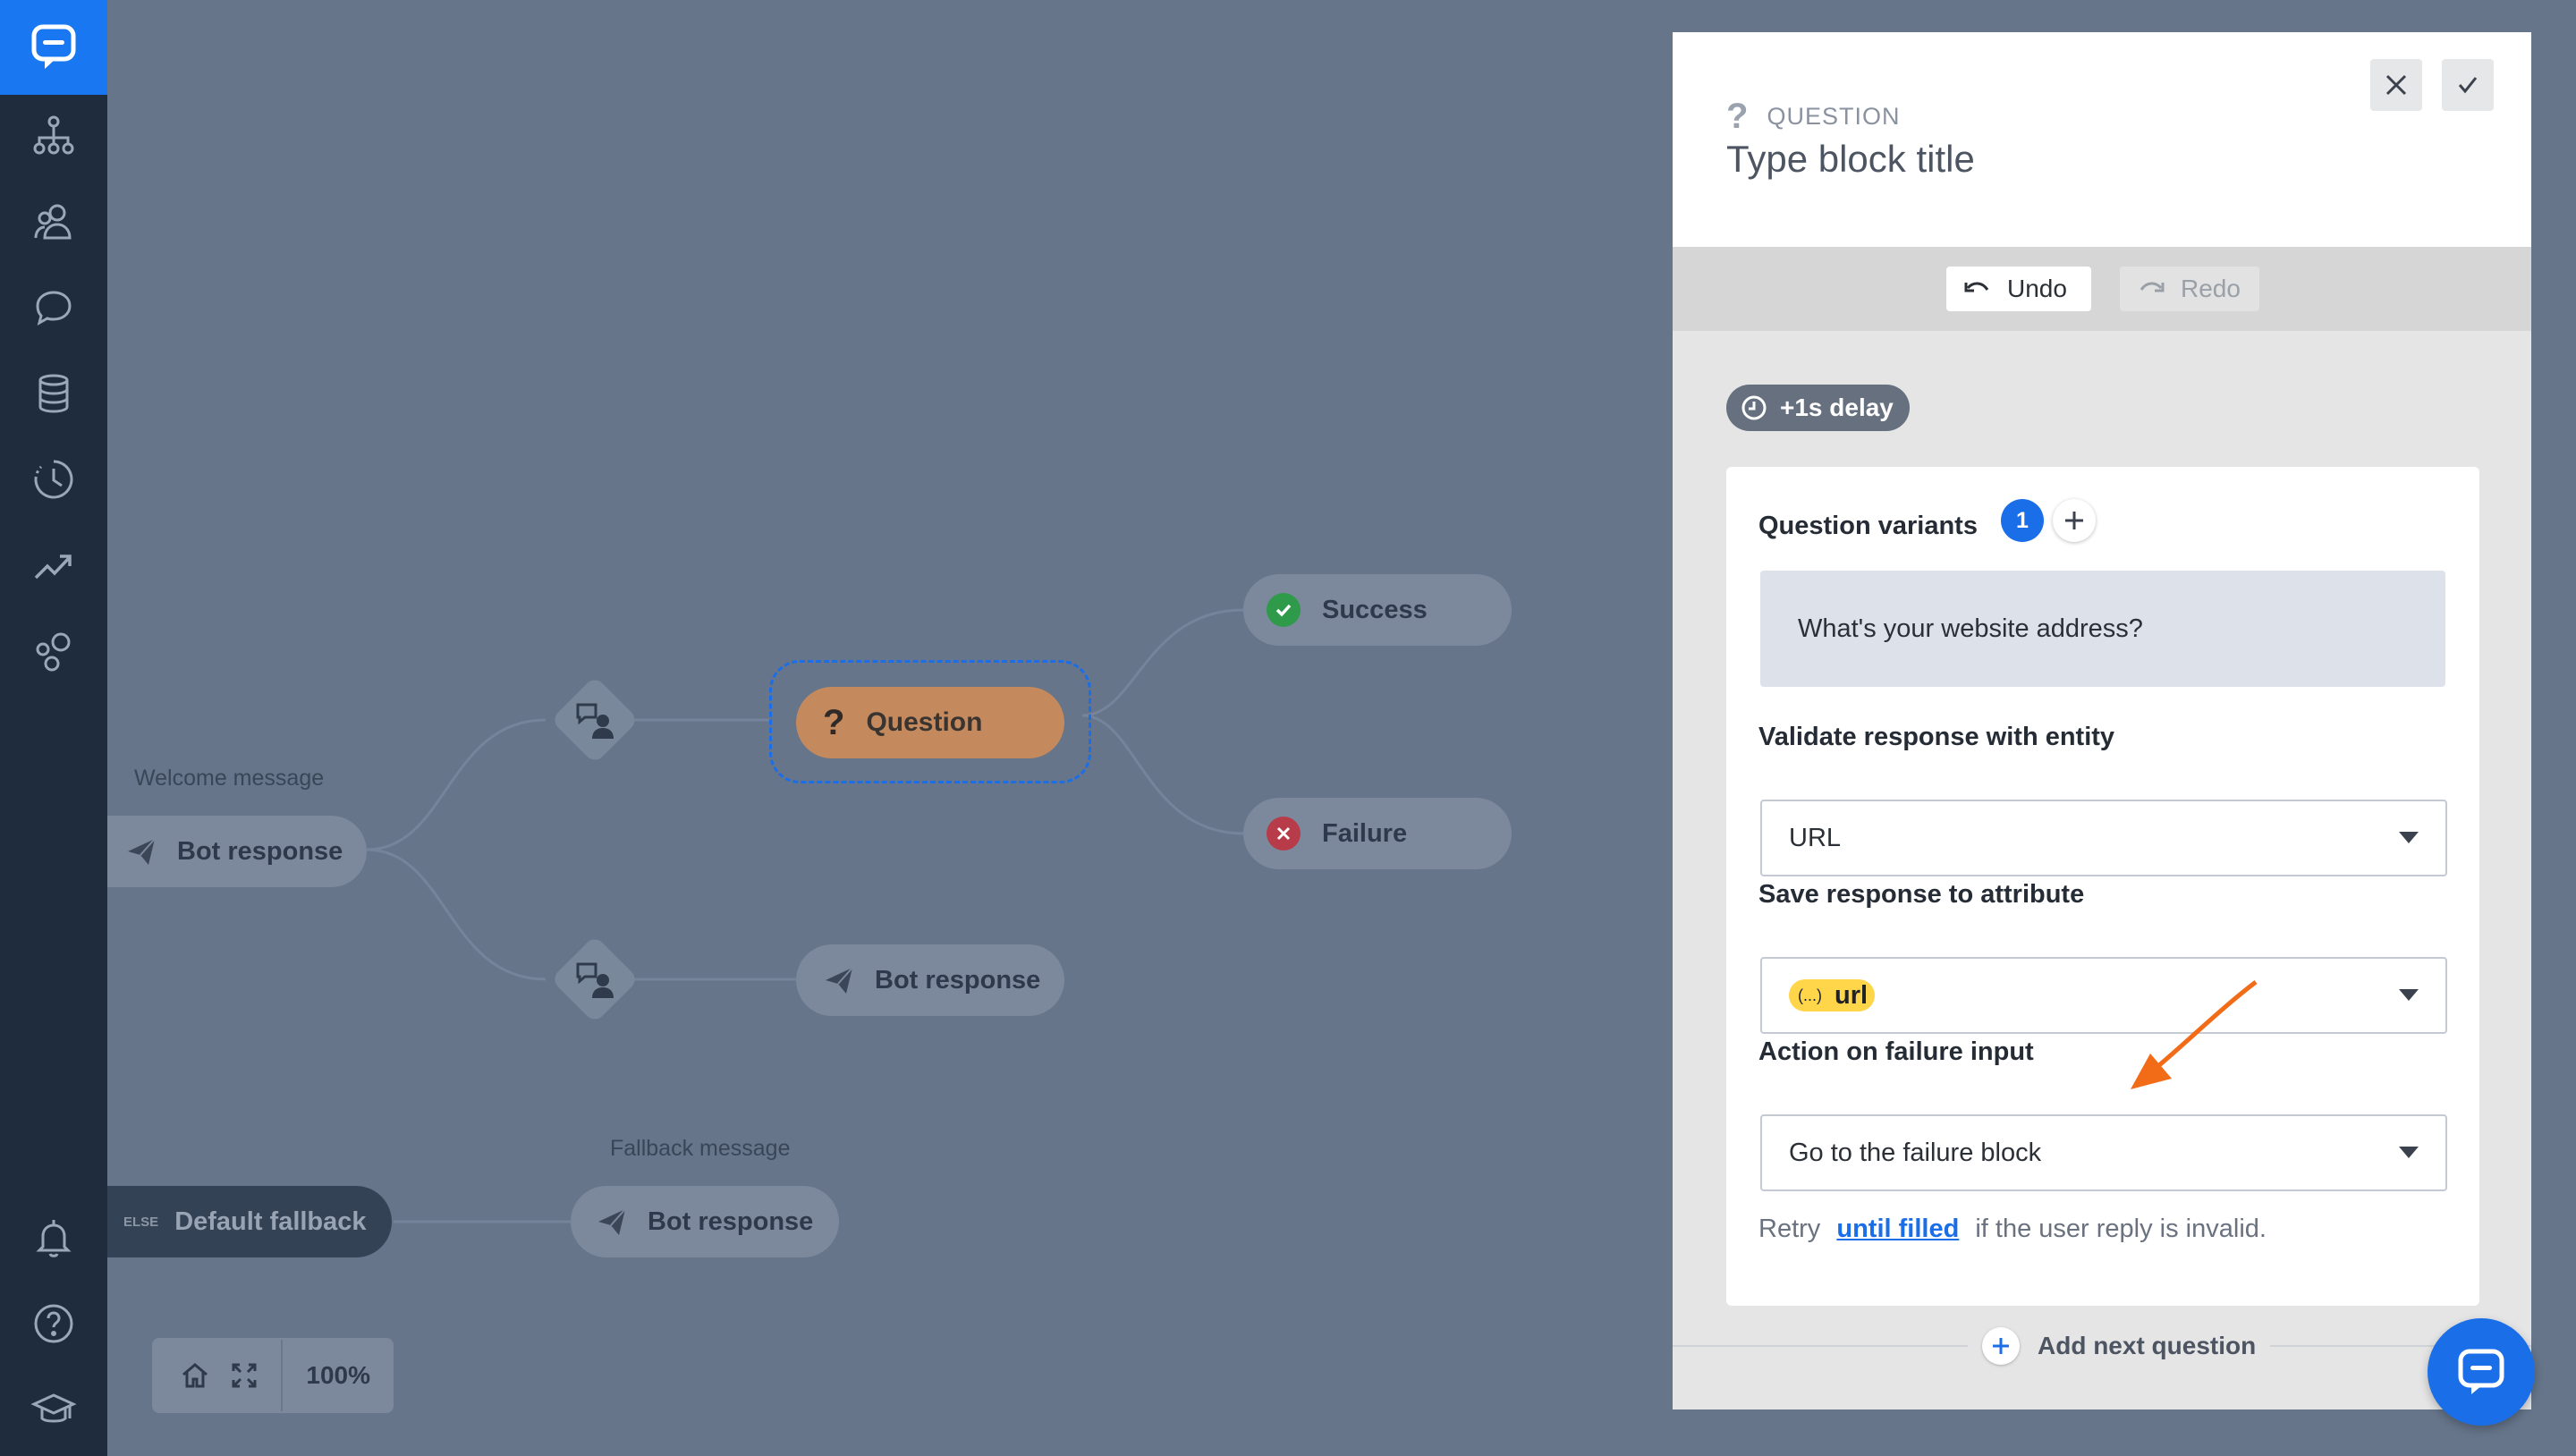  I want to click on success-node: Success, so click(1377, 610).